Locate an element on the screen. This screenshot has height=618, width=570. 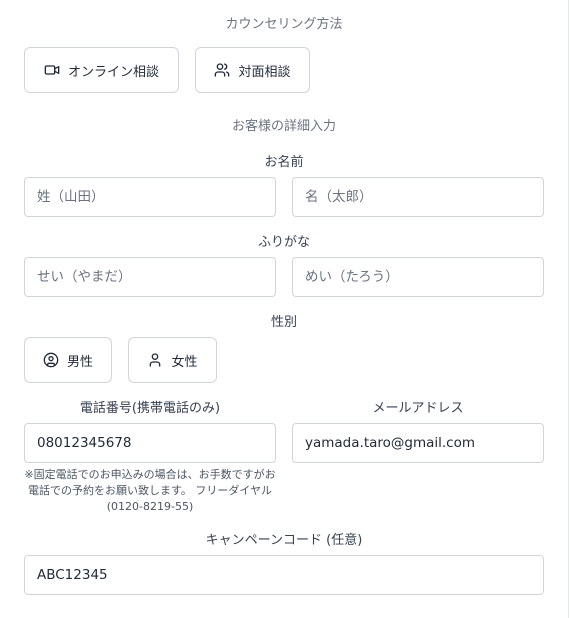
in-person-consultation-label: 対面相談 is located at coordinates (264, 72).